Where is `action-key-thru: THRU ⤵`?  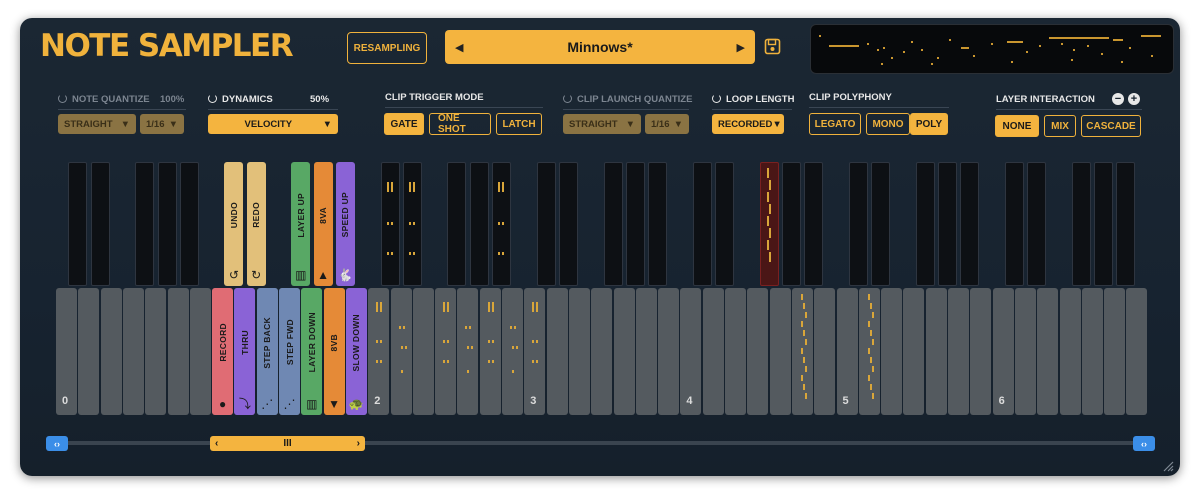 action-key-thru: THRU ⤵ is located at coordinates (245, 351).